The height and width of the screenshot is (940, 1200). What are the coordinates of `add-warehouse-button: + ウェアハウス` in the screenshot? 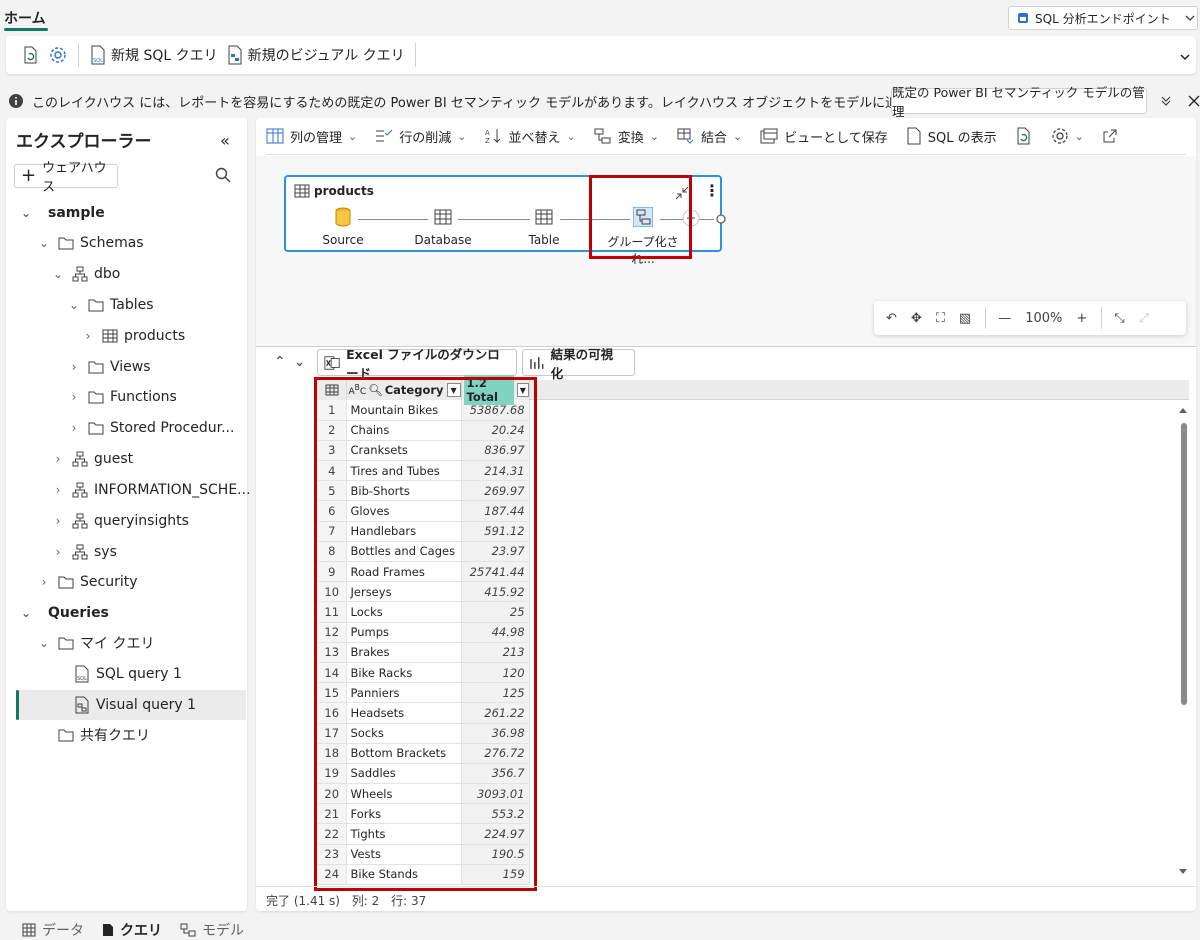 It's located at (66, 178).